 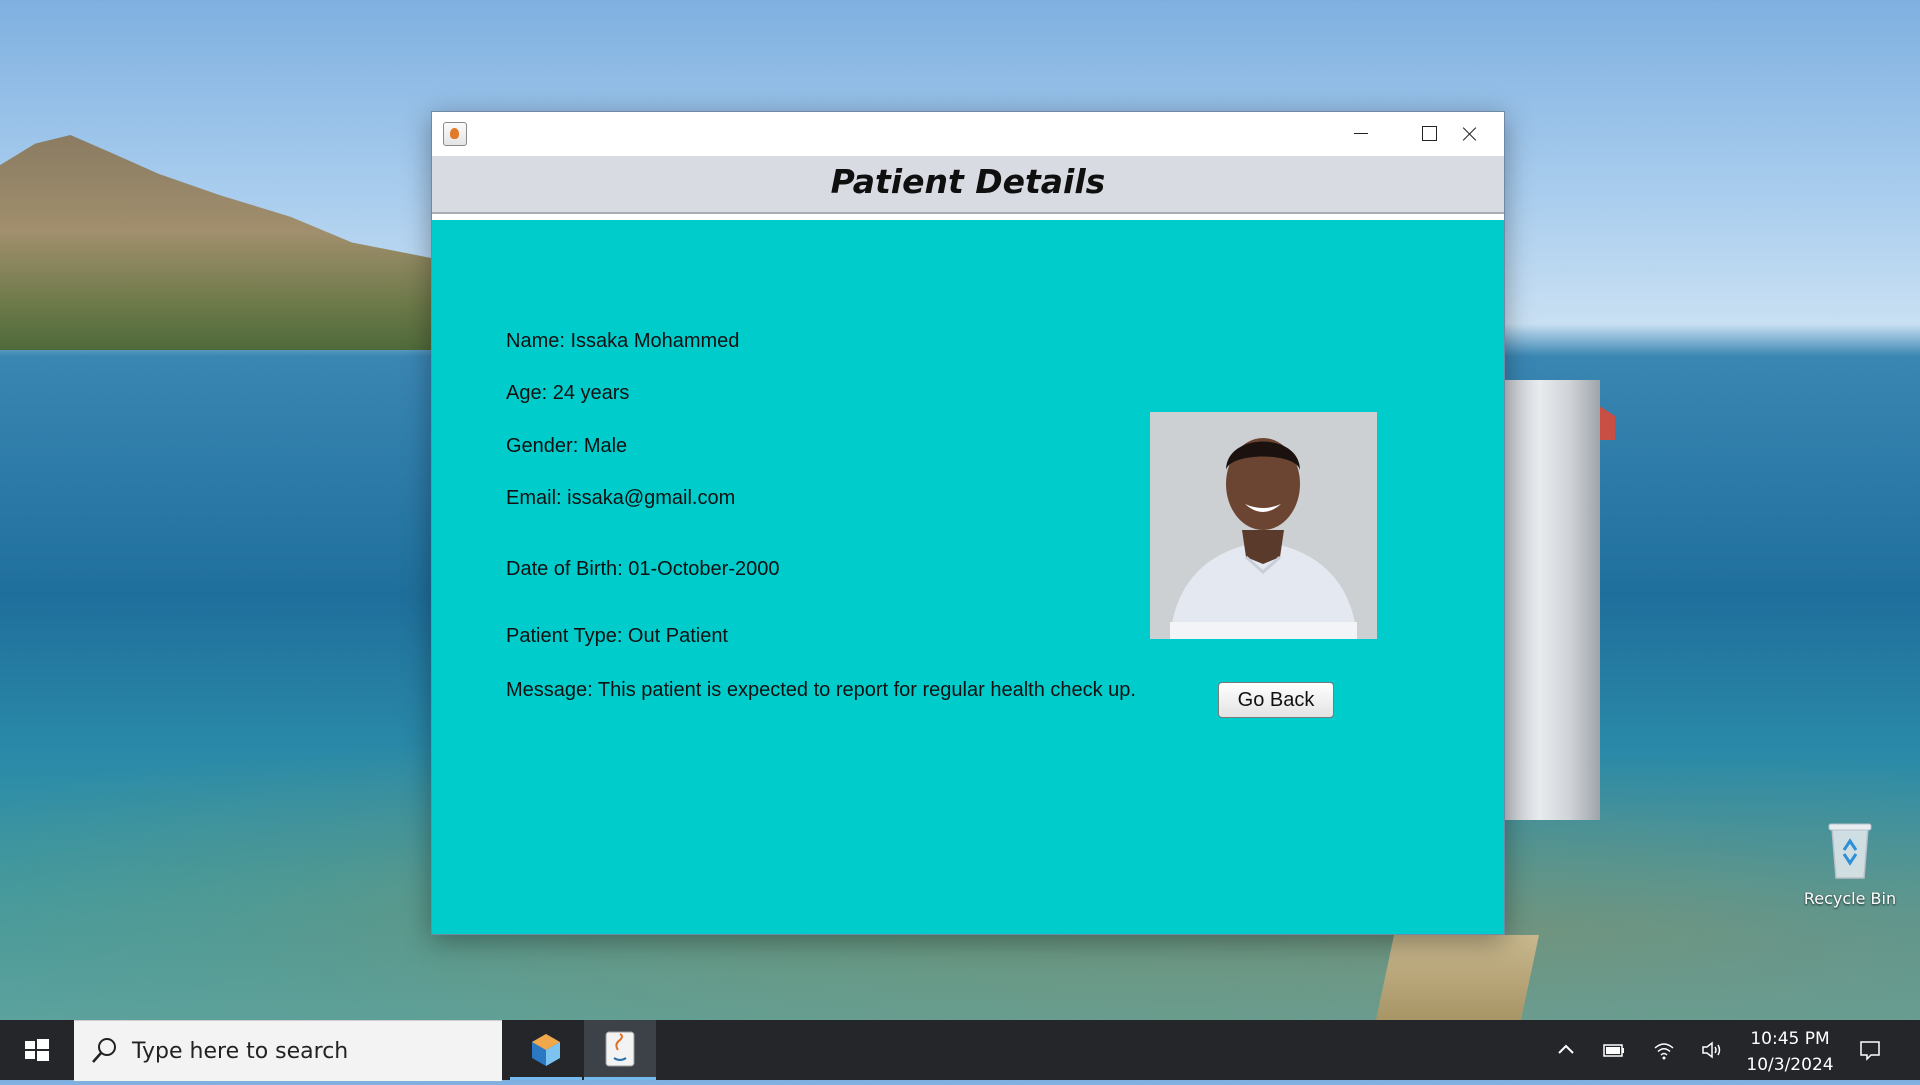 What do you see at coordinates (1566, 1050) in the screenshot?
I see `chevron-up-icon` at bounding box center [1566, 1050].